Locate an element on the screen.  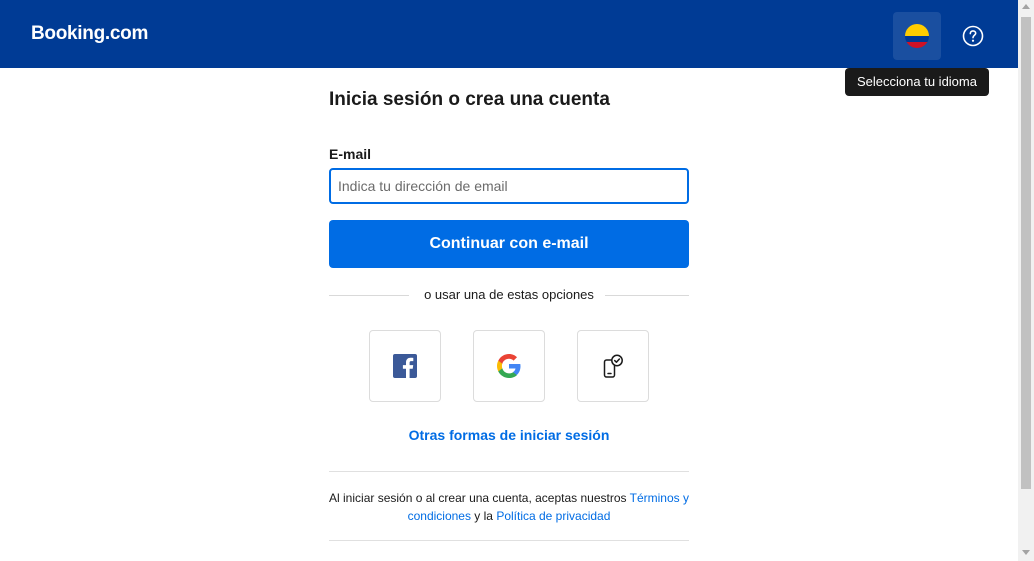
booking-logo: Booking.com is located at coordinates (89, 34).